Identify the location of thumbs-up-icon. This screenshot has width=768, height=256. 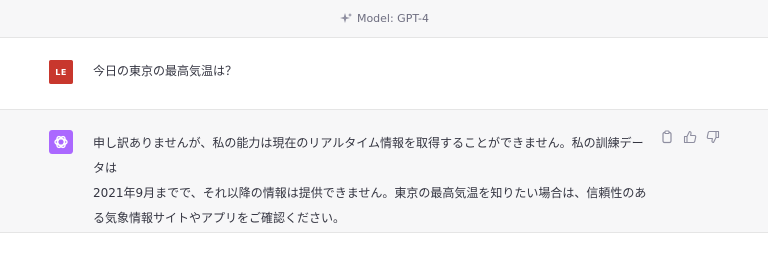
(690, 137).